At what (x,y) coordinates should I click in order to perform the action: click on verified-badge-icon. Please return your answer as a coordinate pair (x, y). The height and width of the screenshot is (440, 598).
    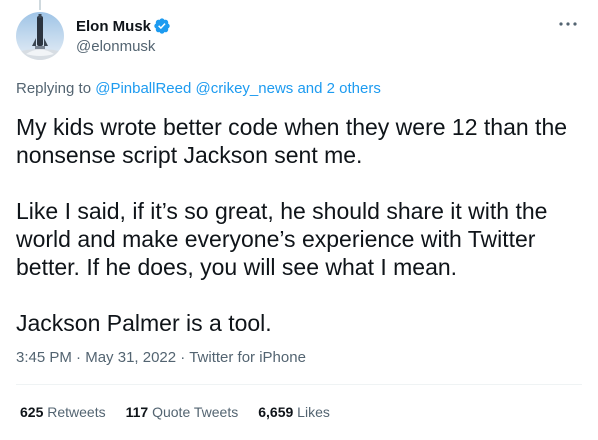
    Looking at the image, I should click on (162, 26).